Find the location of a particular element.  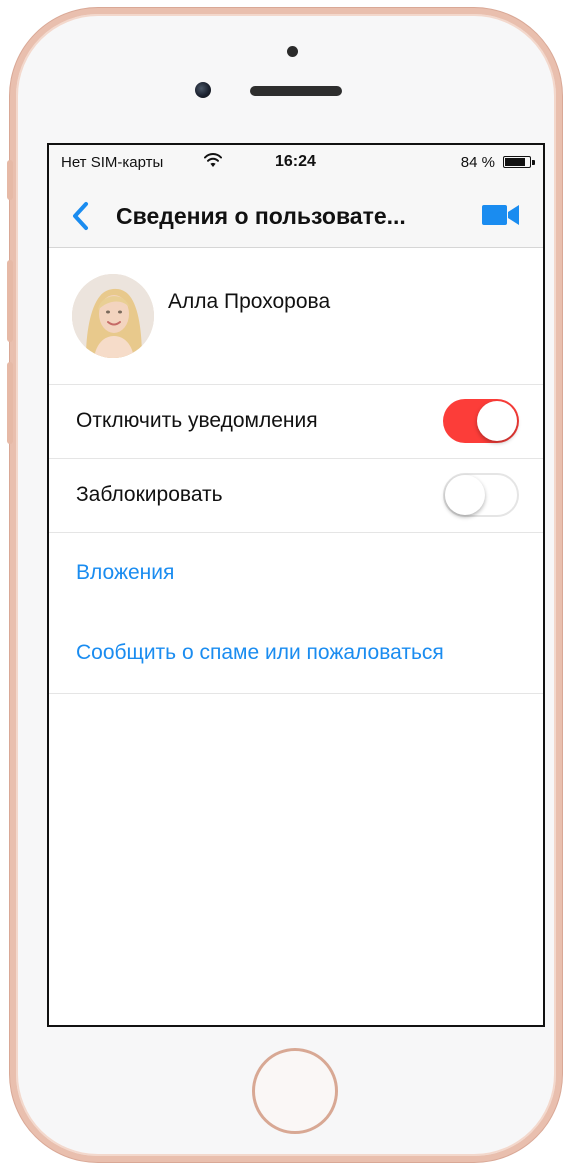

attachments-row: Вложения is located at coordinates (296, 573).